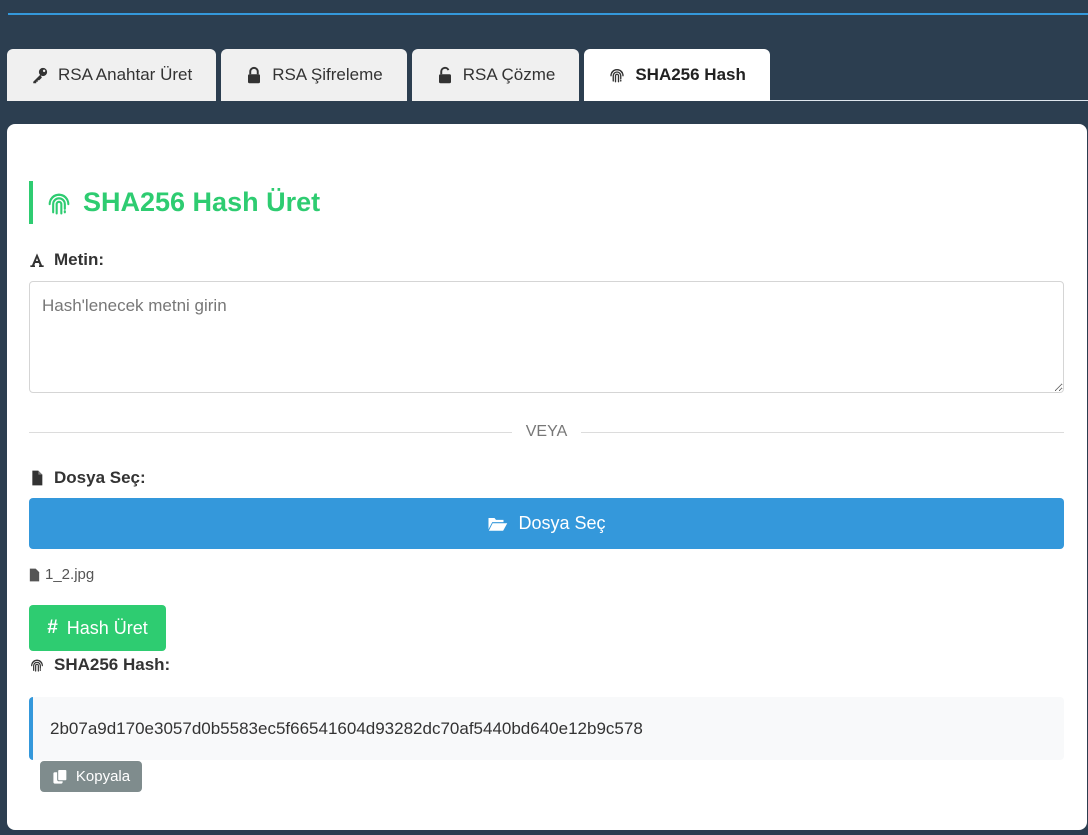 This screenshot has height=835, width=1088. Describe the element at coordinates (125, 74) in the screenshot. I see `tab-label: RSA Anahtar Üret` at that location.